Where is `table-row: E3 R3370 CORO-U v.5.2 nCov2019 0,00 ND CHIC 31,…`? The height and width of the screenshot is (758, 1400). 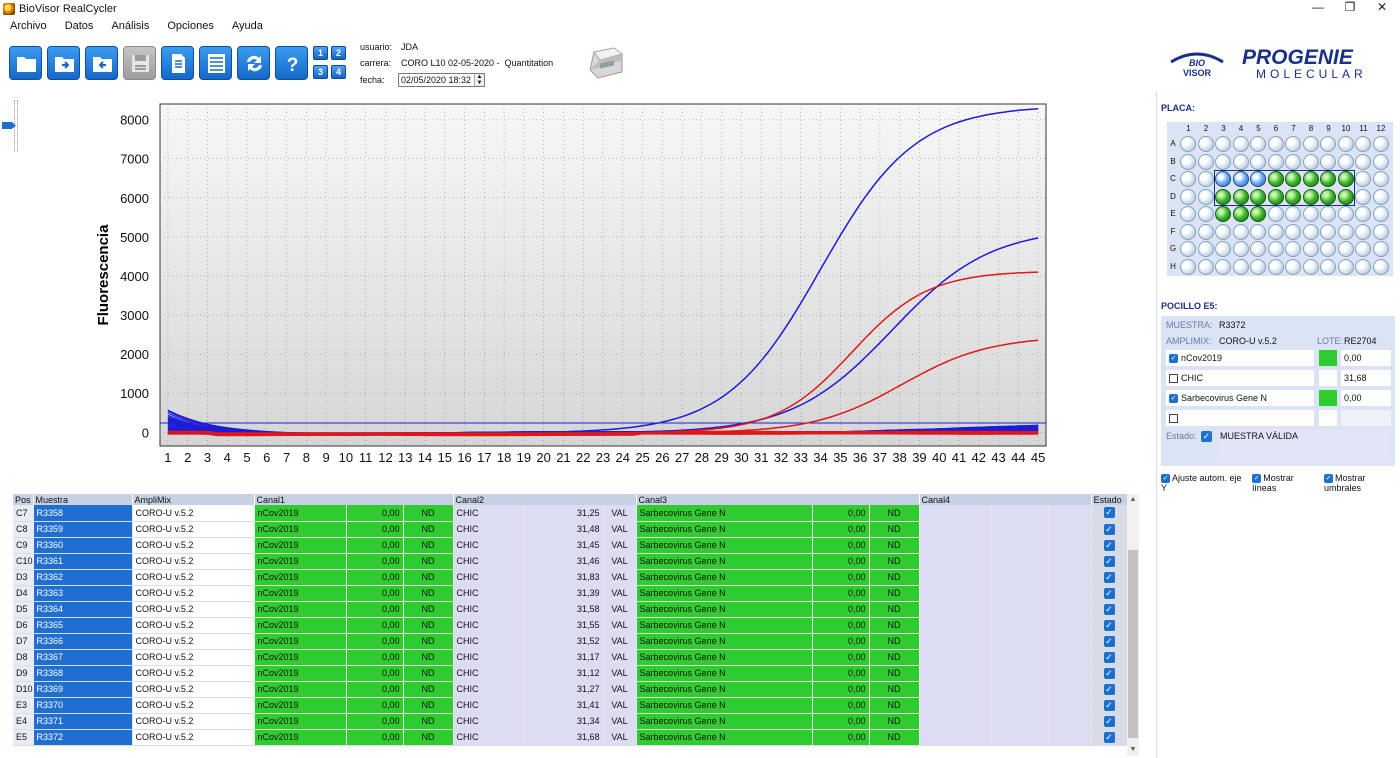 table-row: E3 R3370 CORO-U v.5.2 nCov2019 0,00 ND CHIC 31,… is located at coordinates (570, 705).